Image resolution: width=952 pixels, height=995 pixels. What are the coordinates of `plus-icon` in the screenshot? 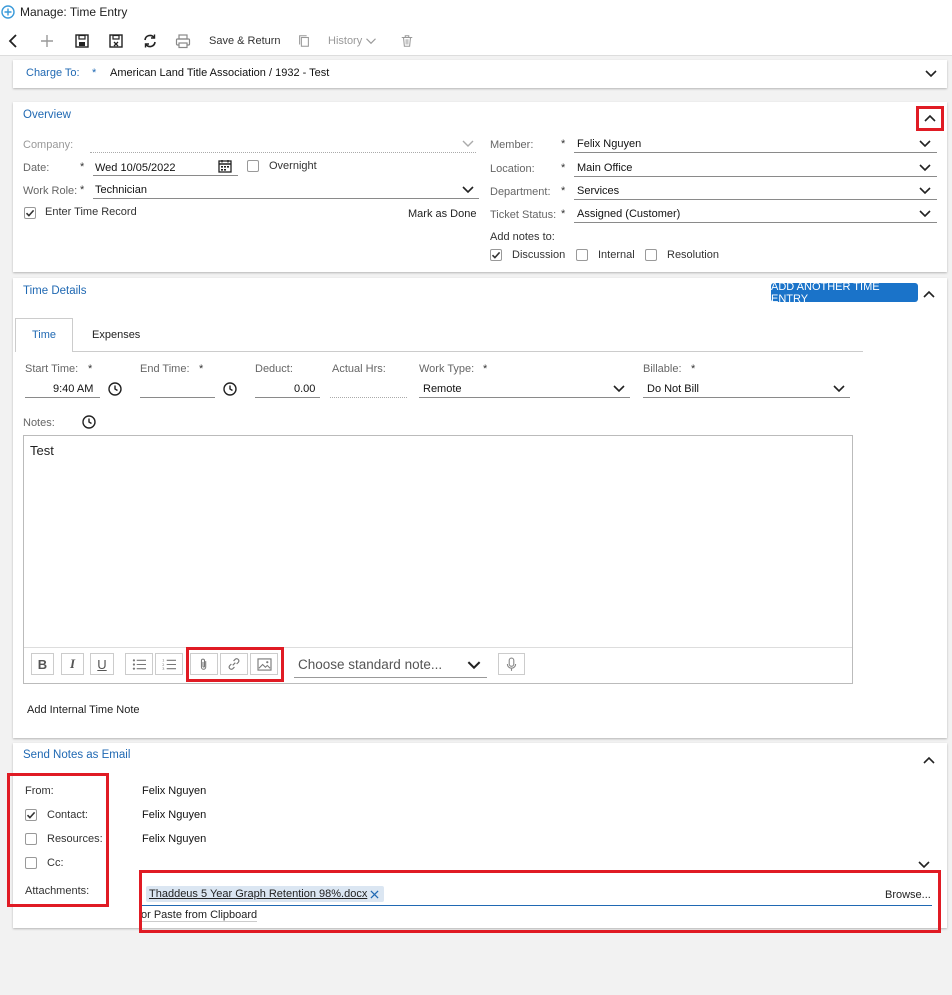 It's located at (47, 41).